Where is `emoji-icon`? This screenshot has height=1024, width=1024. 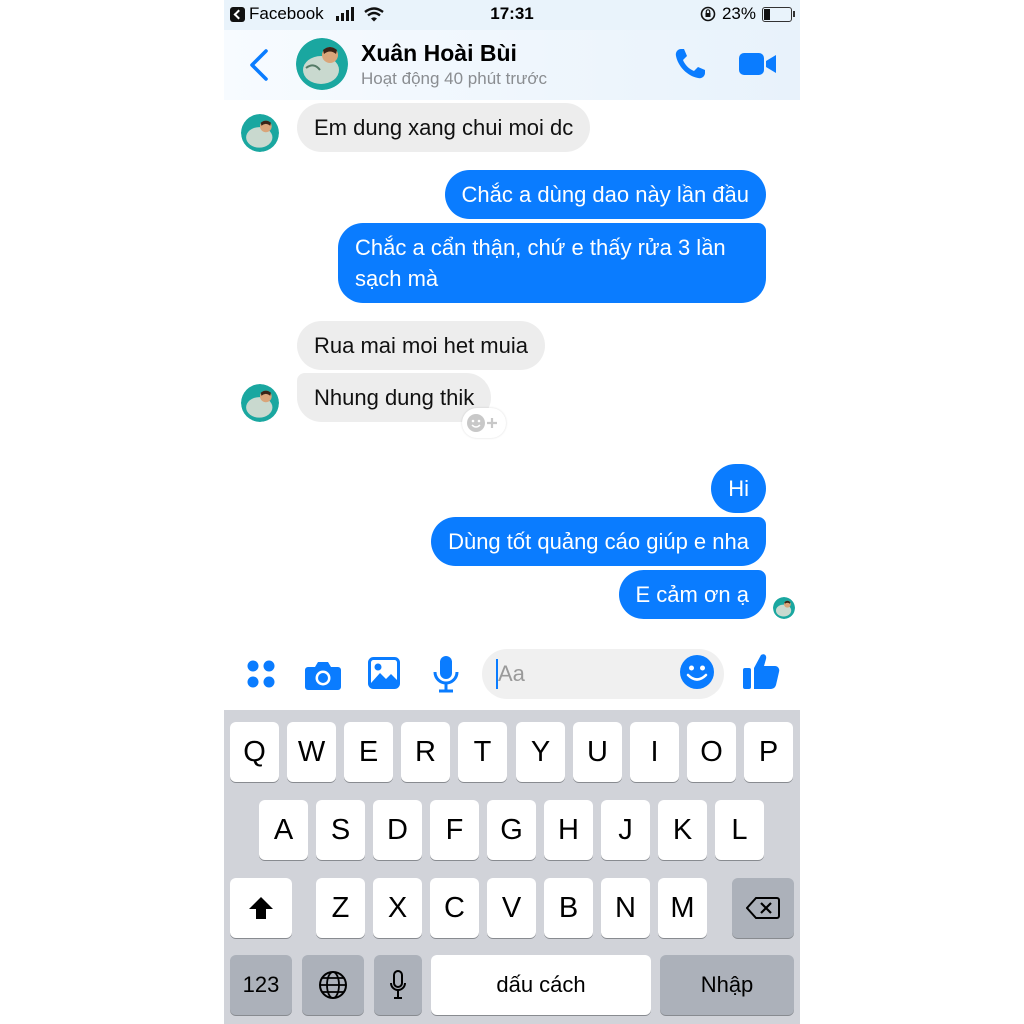
emoji-icon is located at coordinates (697, 672).